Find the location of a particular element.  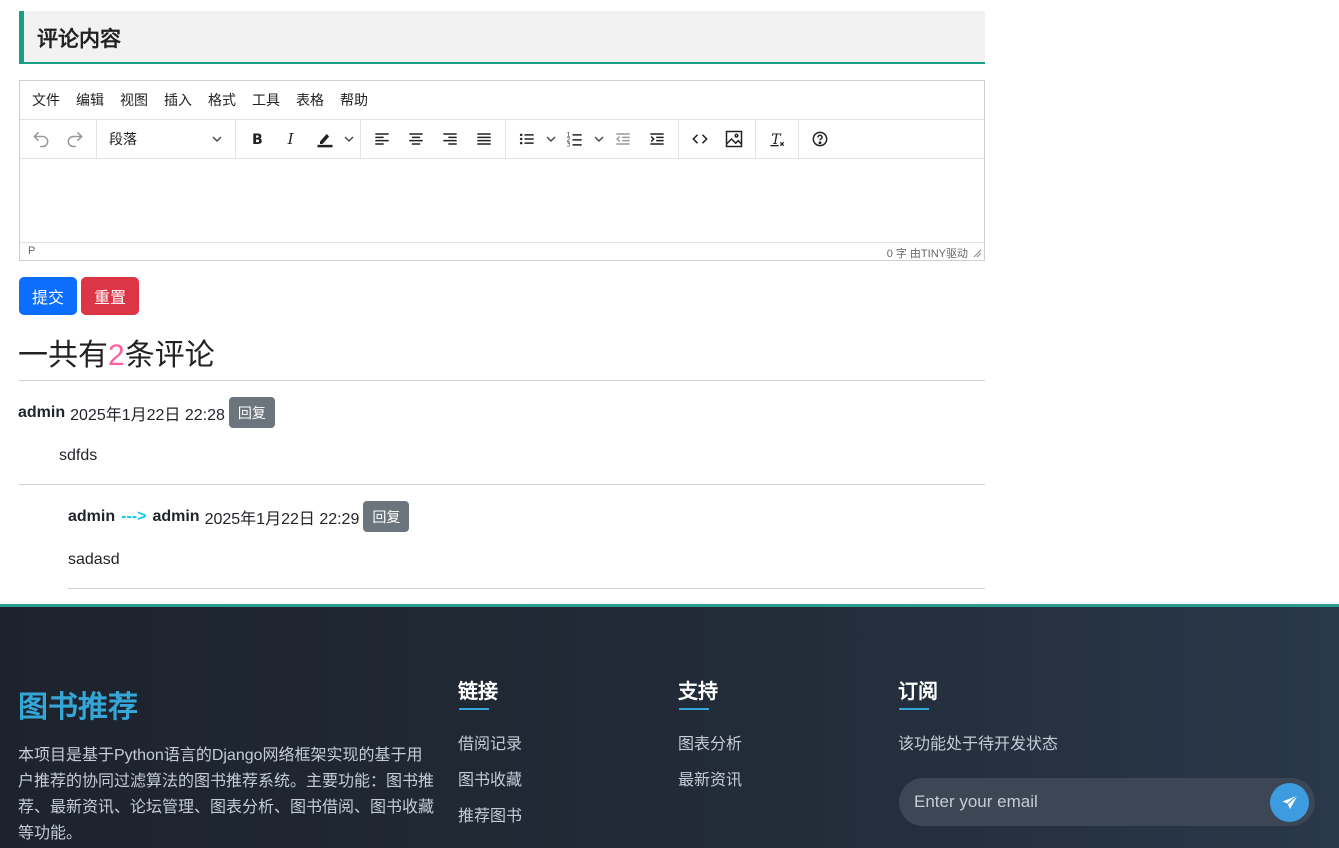

svg-text: I is located at coordinates (291, 139).